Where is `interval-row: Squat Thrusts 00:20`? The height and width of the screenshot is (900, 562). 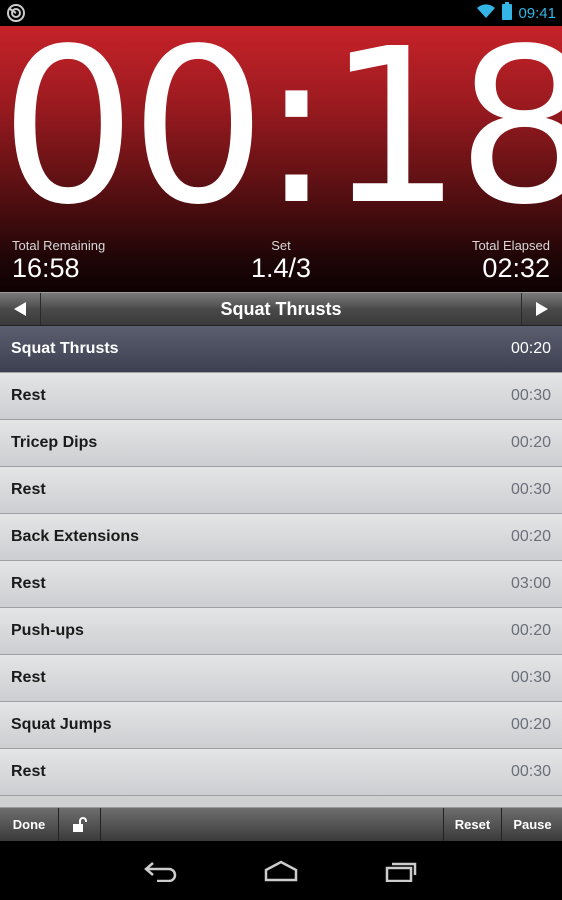
interval-row: Squat Thrusts 00:20 is located at coordinates (281, 349).